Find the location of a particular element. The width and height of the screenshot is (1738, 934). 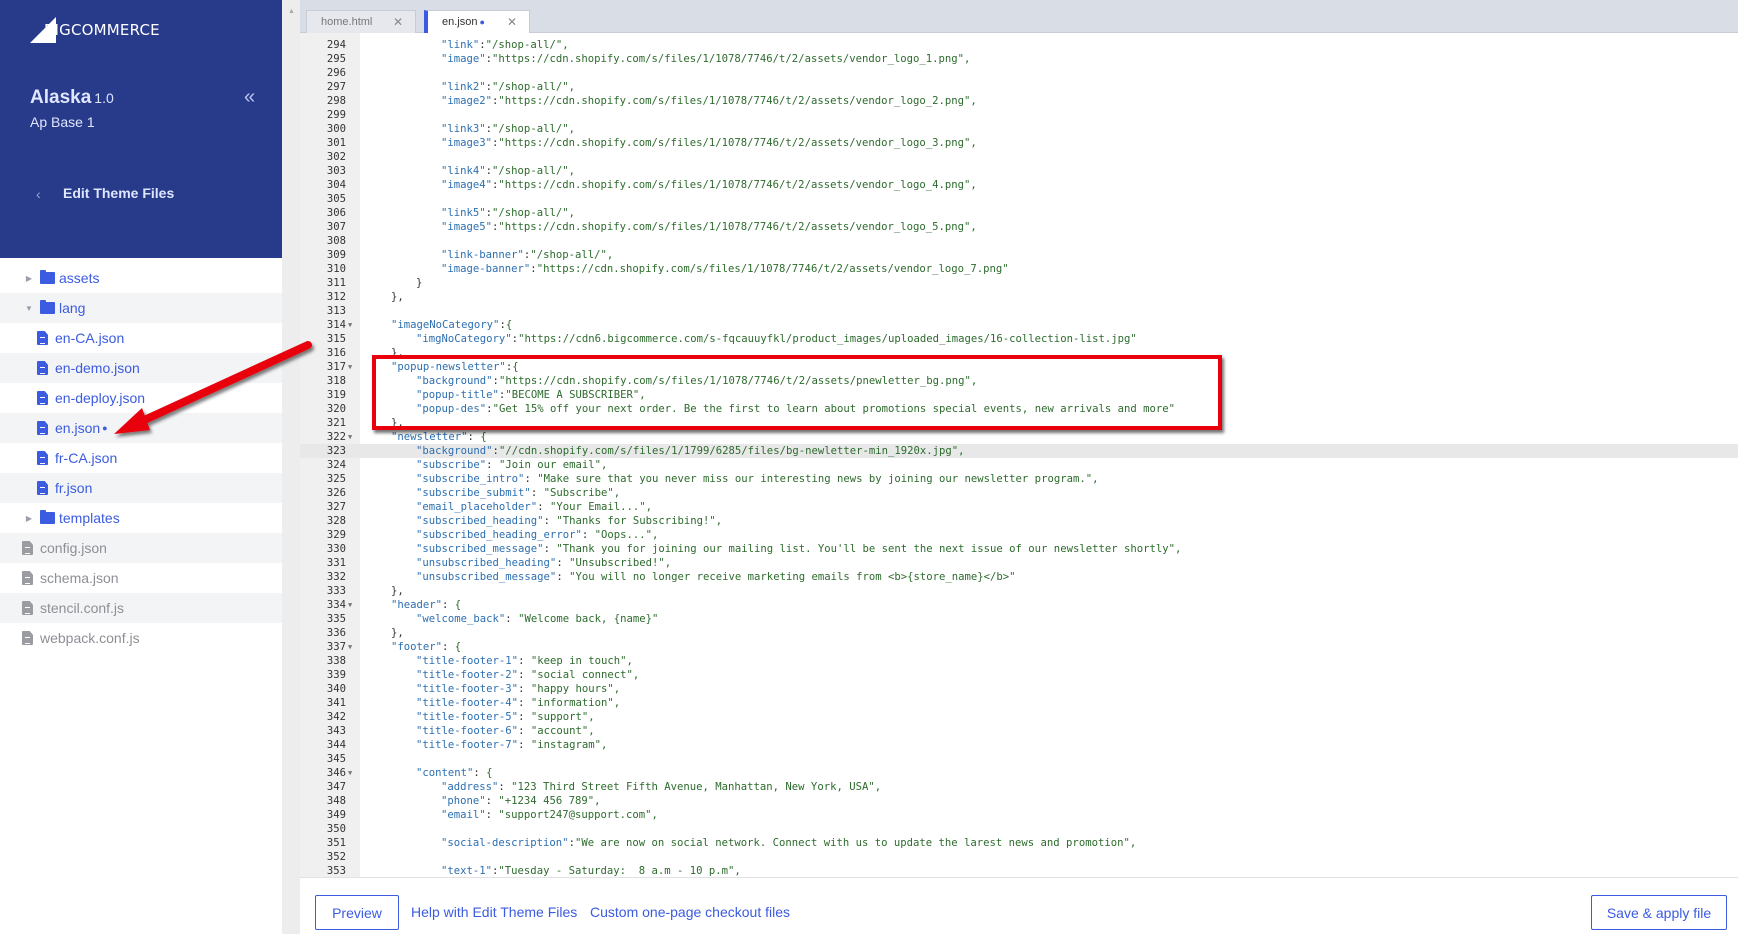

help-link: Help with Edit Theme Files is located at coordinates (494, 912).